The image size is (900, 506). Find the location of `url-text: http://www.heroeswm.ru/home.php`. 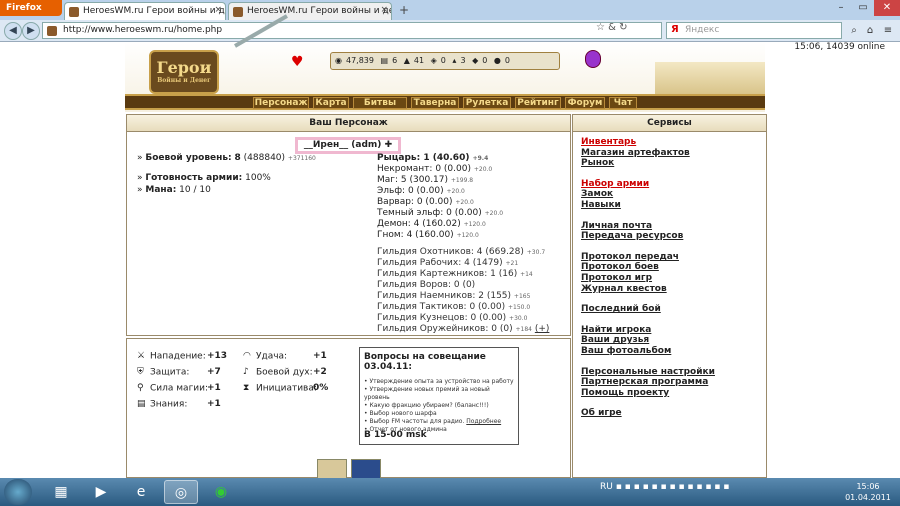

url-text: http://www.heroeswm.ru/home.php is located at coordinates (143, 30).